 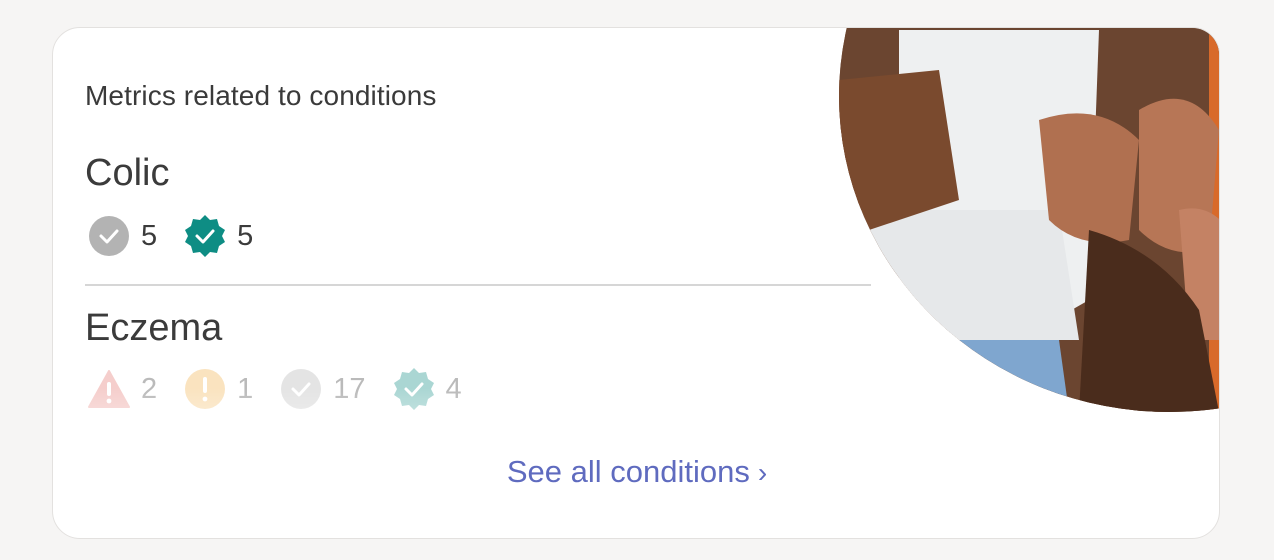 I want to click on metric-count: 4, so click(x=453, y=388).